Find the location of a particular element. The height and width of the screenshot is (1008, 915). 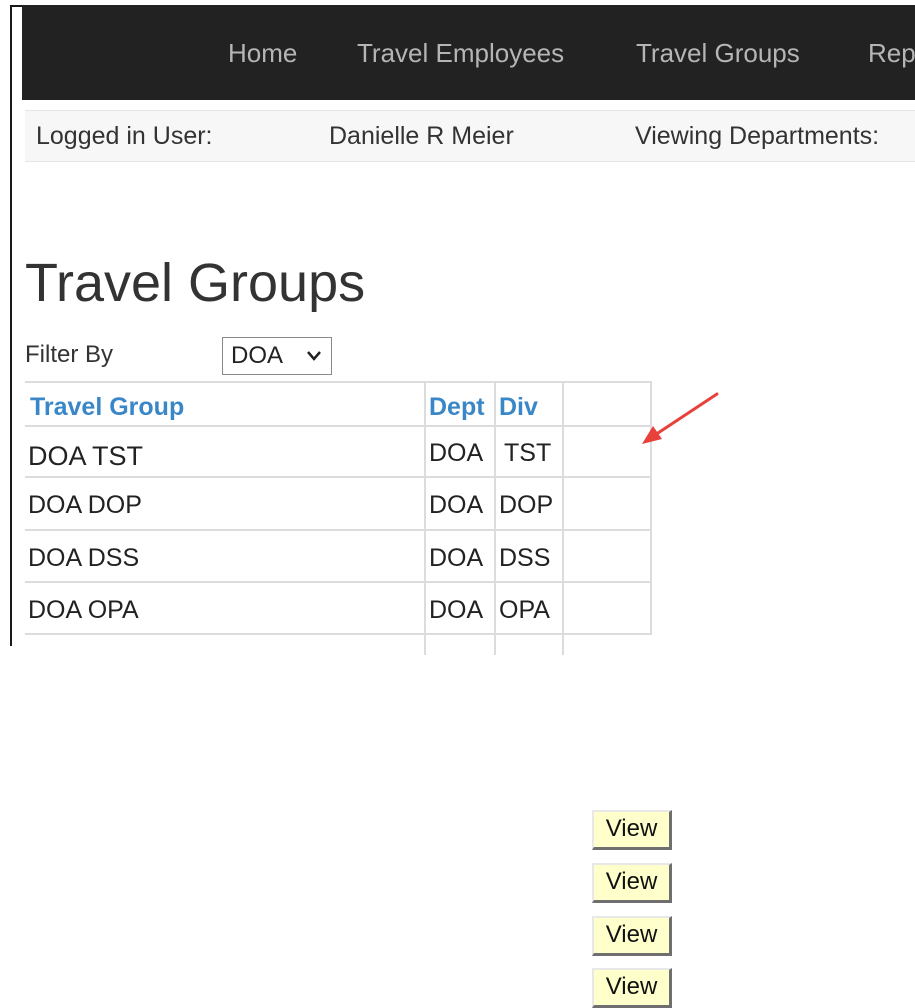

table-row-group: DOA DSS is located at coordinates (225, 557).